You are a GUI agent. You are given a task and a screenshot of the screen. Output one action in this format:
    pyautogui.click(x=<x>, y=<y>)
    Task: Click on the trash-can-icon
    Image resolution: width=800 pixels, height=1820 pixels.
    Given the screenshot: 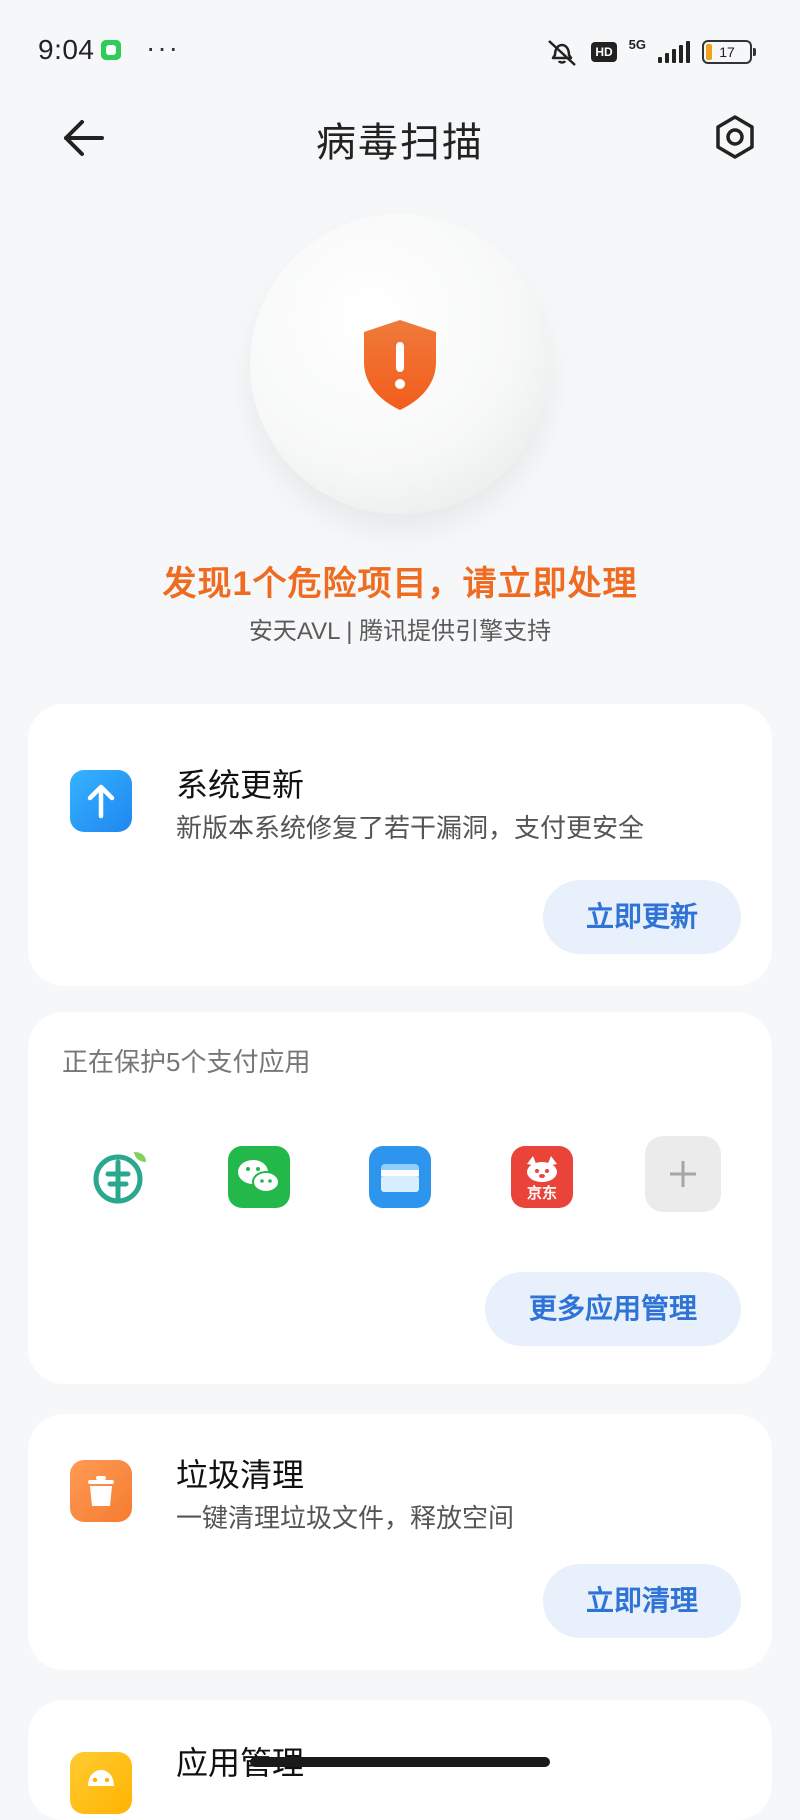 What is the action you would take?
    pyautogui.click(x=101, y=1491)
    